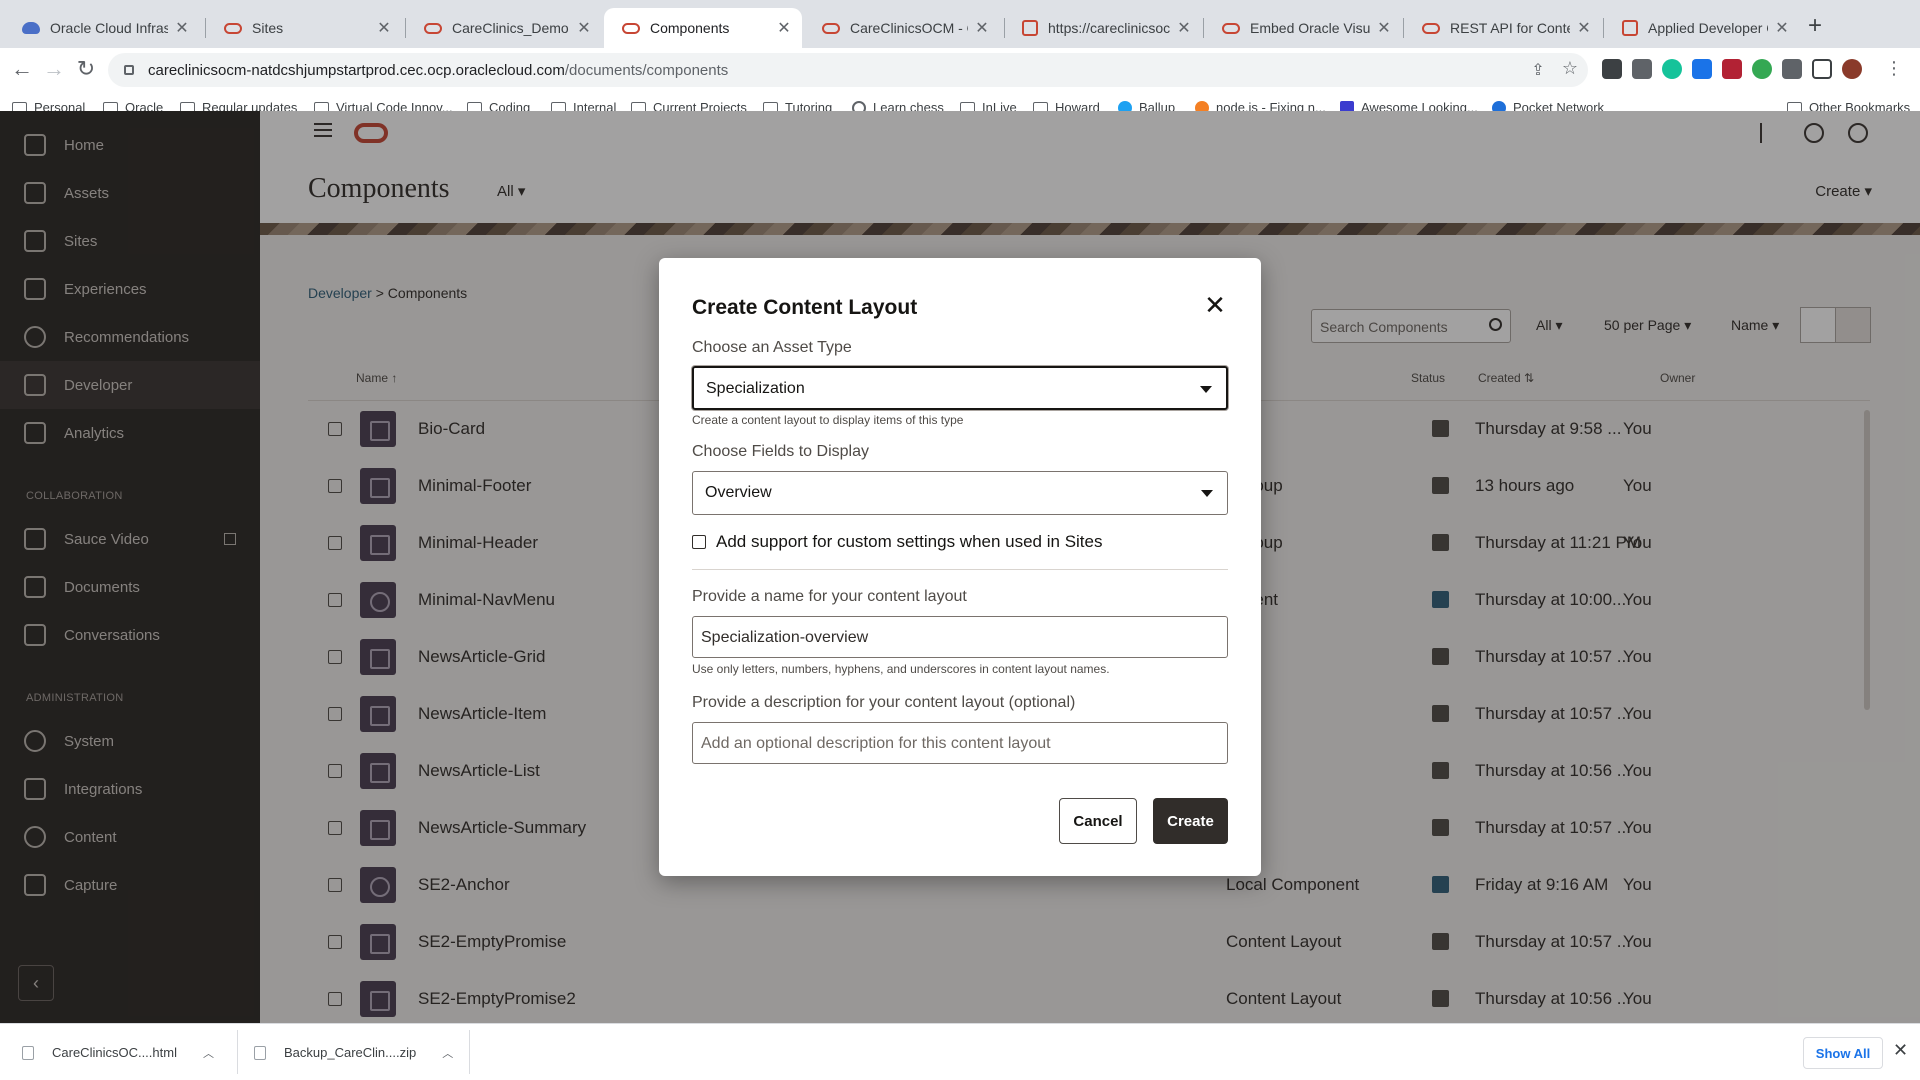 This screenshot has height=1080, width=1920. Describe the element at coordinates (960, 569) in the screenshot. I see `divider` at that location.